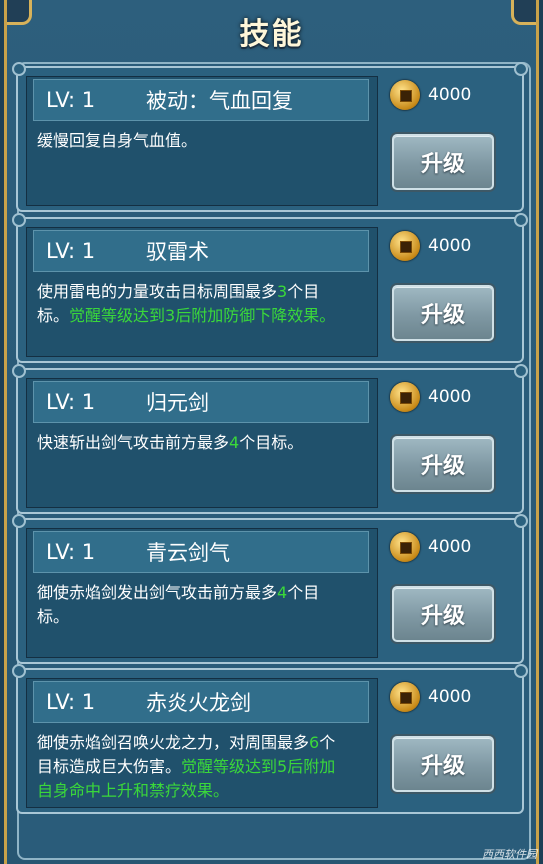 The image size is (543, 864). What do you see at coordinates (177, 403) in the screenshot?
I see `skill-name: 归元剑` at bounding box center [177, 403].